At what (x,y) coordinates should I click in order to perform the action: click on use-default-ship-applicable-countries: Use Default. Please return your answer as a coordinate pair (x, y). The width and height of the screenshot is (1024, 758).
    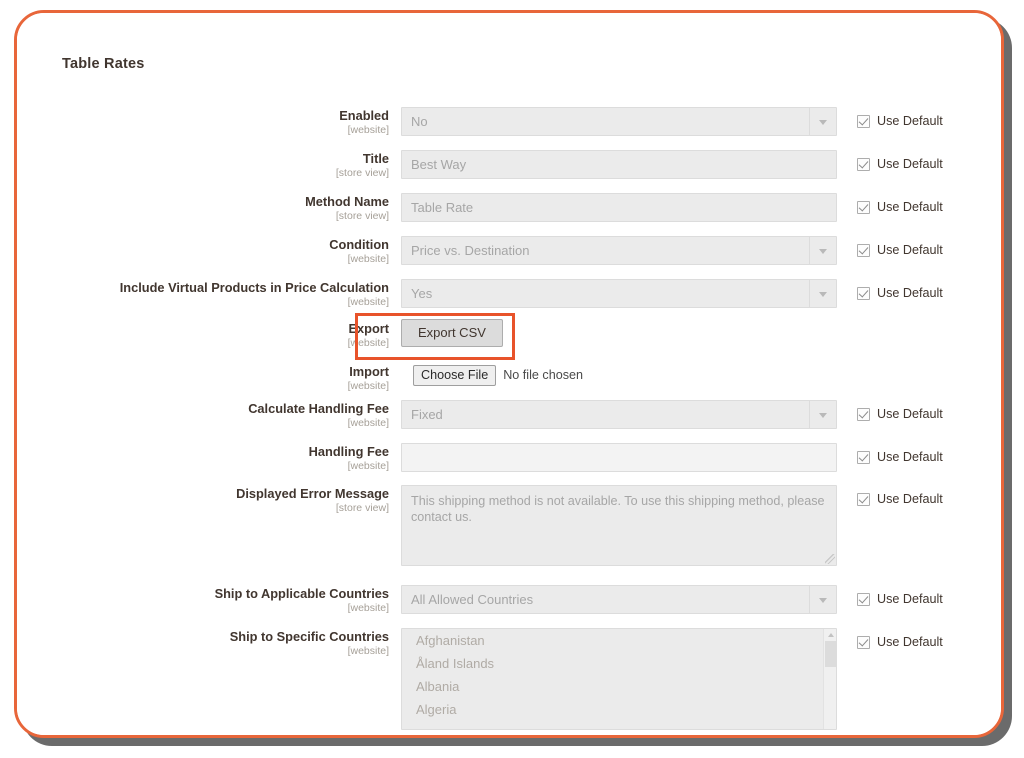
    Looking at the image, I should click on (900, 599).